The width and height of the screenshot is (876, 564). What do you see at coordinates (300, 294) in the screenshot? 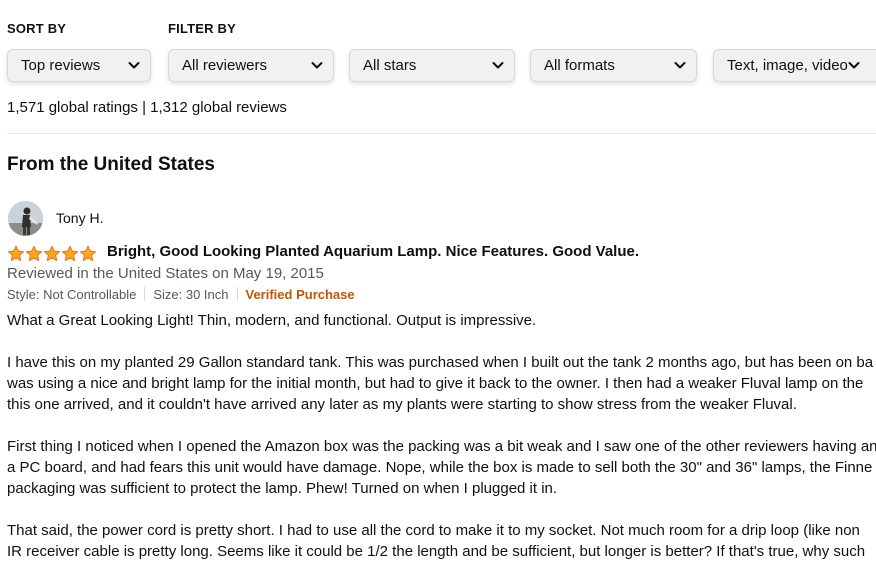
I see `verified-purchase-badge: Verified Purchase` at bounding box center [300, 294].